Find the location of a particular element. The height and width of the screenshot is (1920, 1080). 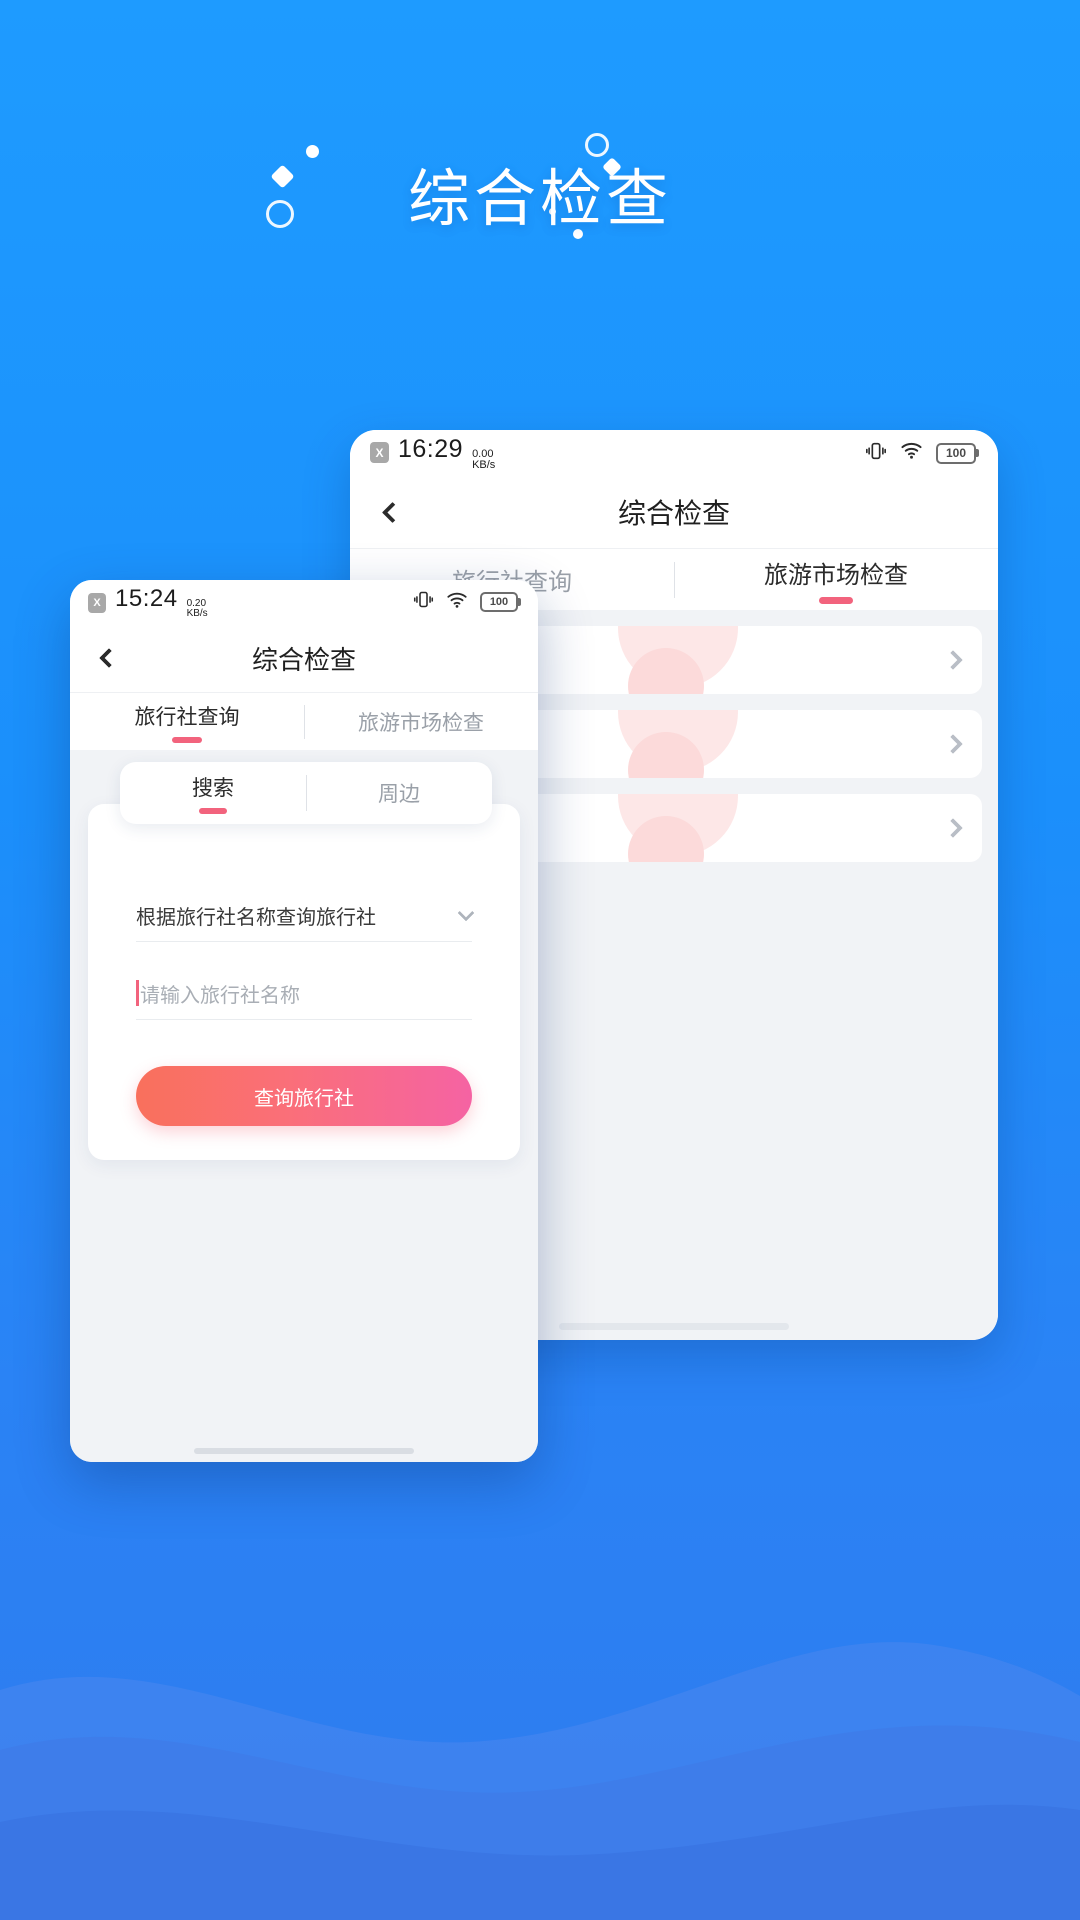

tab-label: 旅行社查询 is located at coordinates (187, 717).